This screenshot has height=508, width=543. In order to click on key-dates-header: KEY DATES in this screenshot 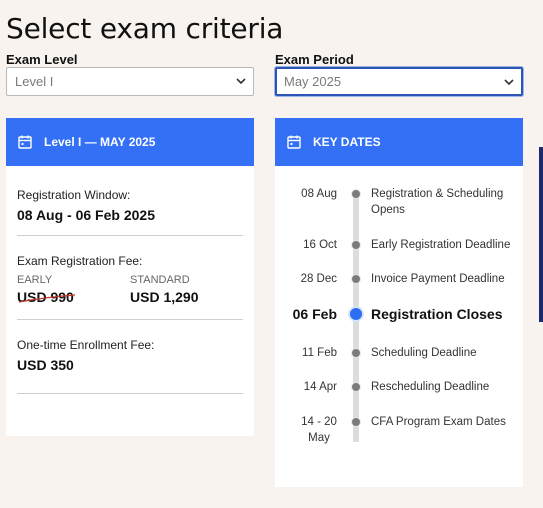, I will do `click(399, 142)`.